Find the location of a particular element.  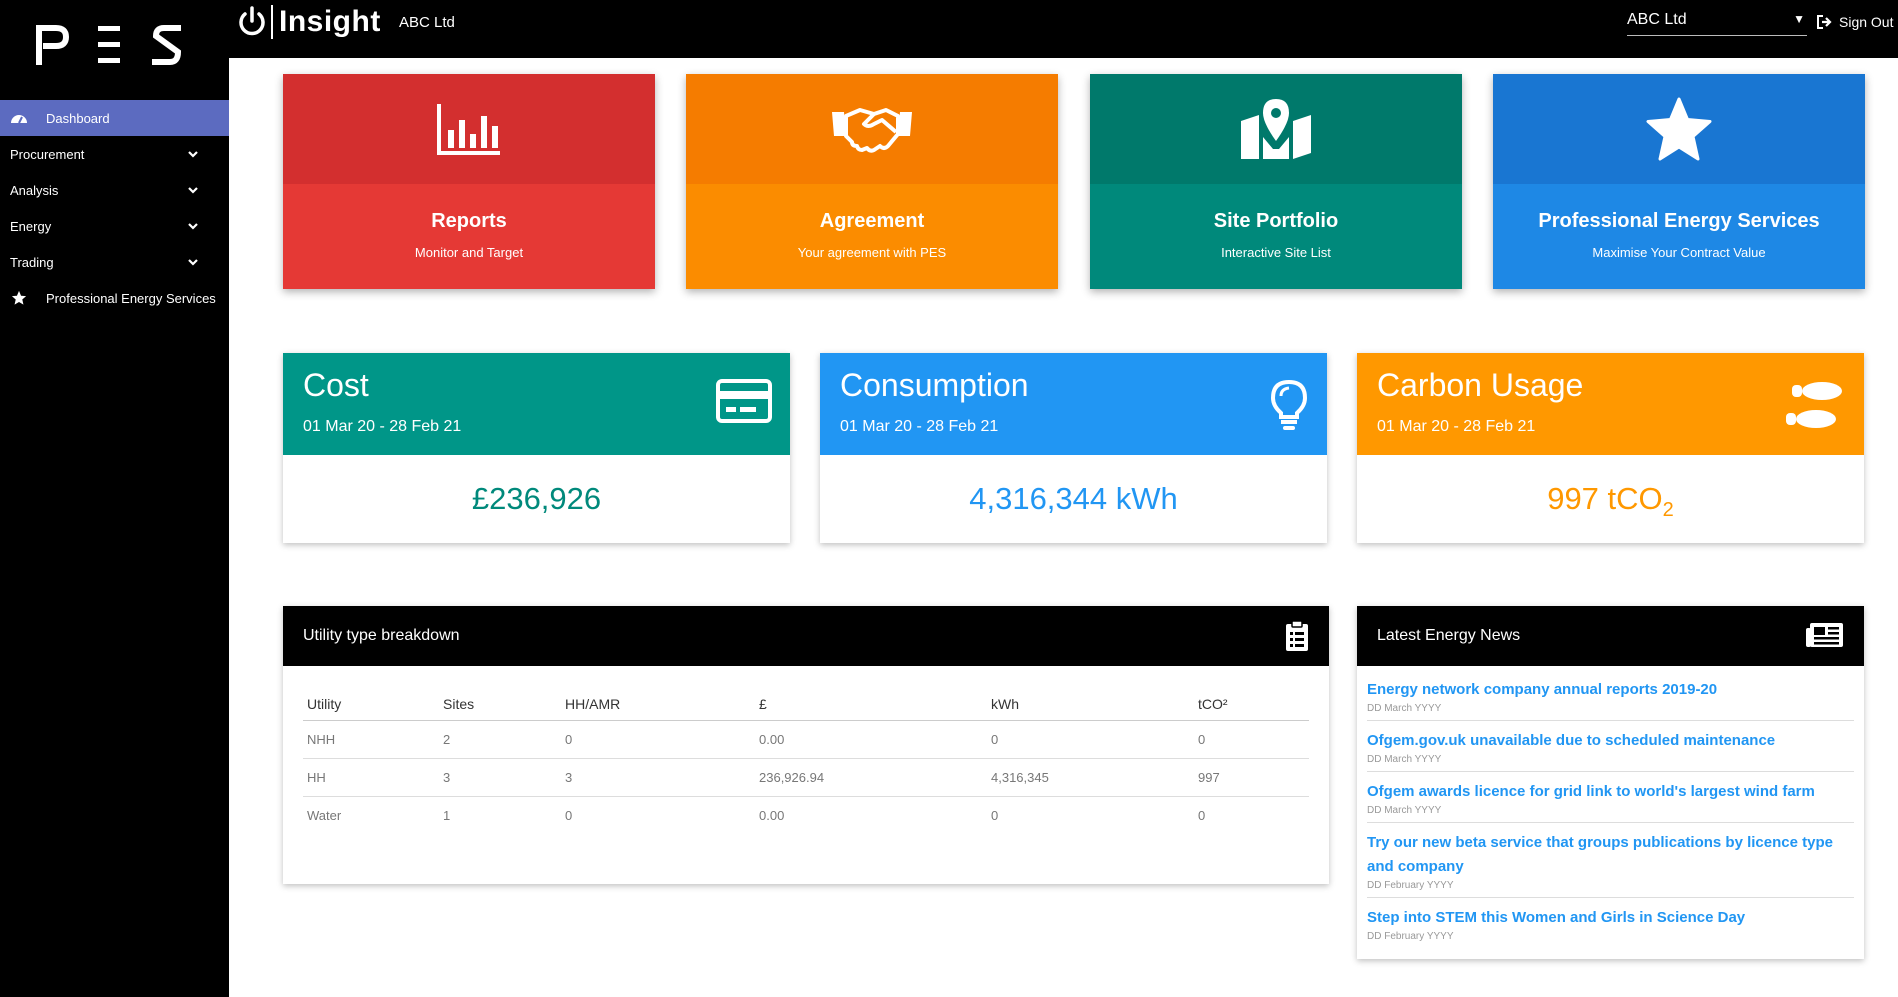

tile-subtitle: Interactive Site List is located at coordinates (1276, 252).